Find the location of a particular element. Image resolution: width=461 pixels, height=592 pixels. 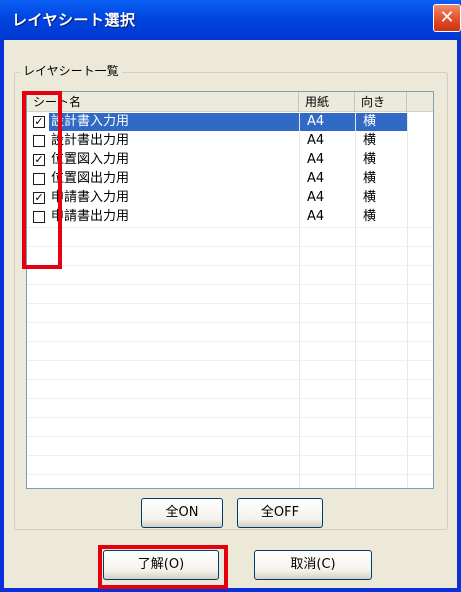

row-sheet-name: 位置図出力用 is located at coordinates (90, 178).